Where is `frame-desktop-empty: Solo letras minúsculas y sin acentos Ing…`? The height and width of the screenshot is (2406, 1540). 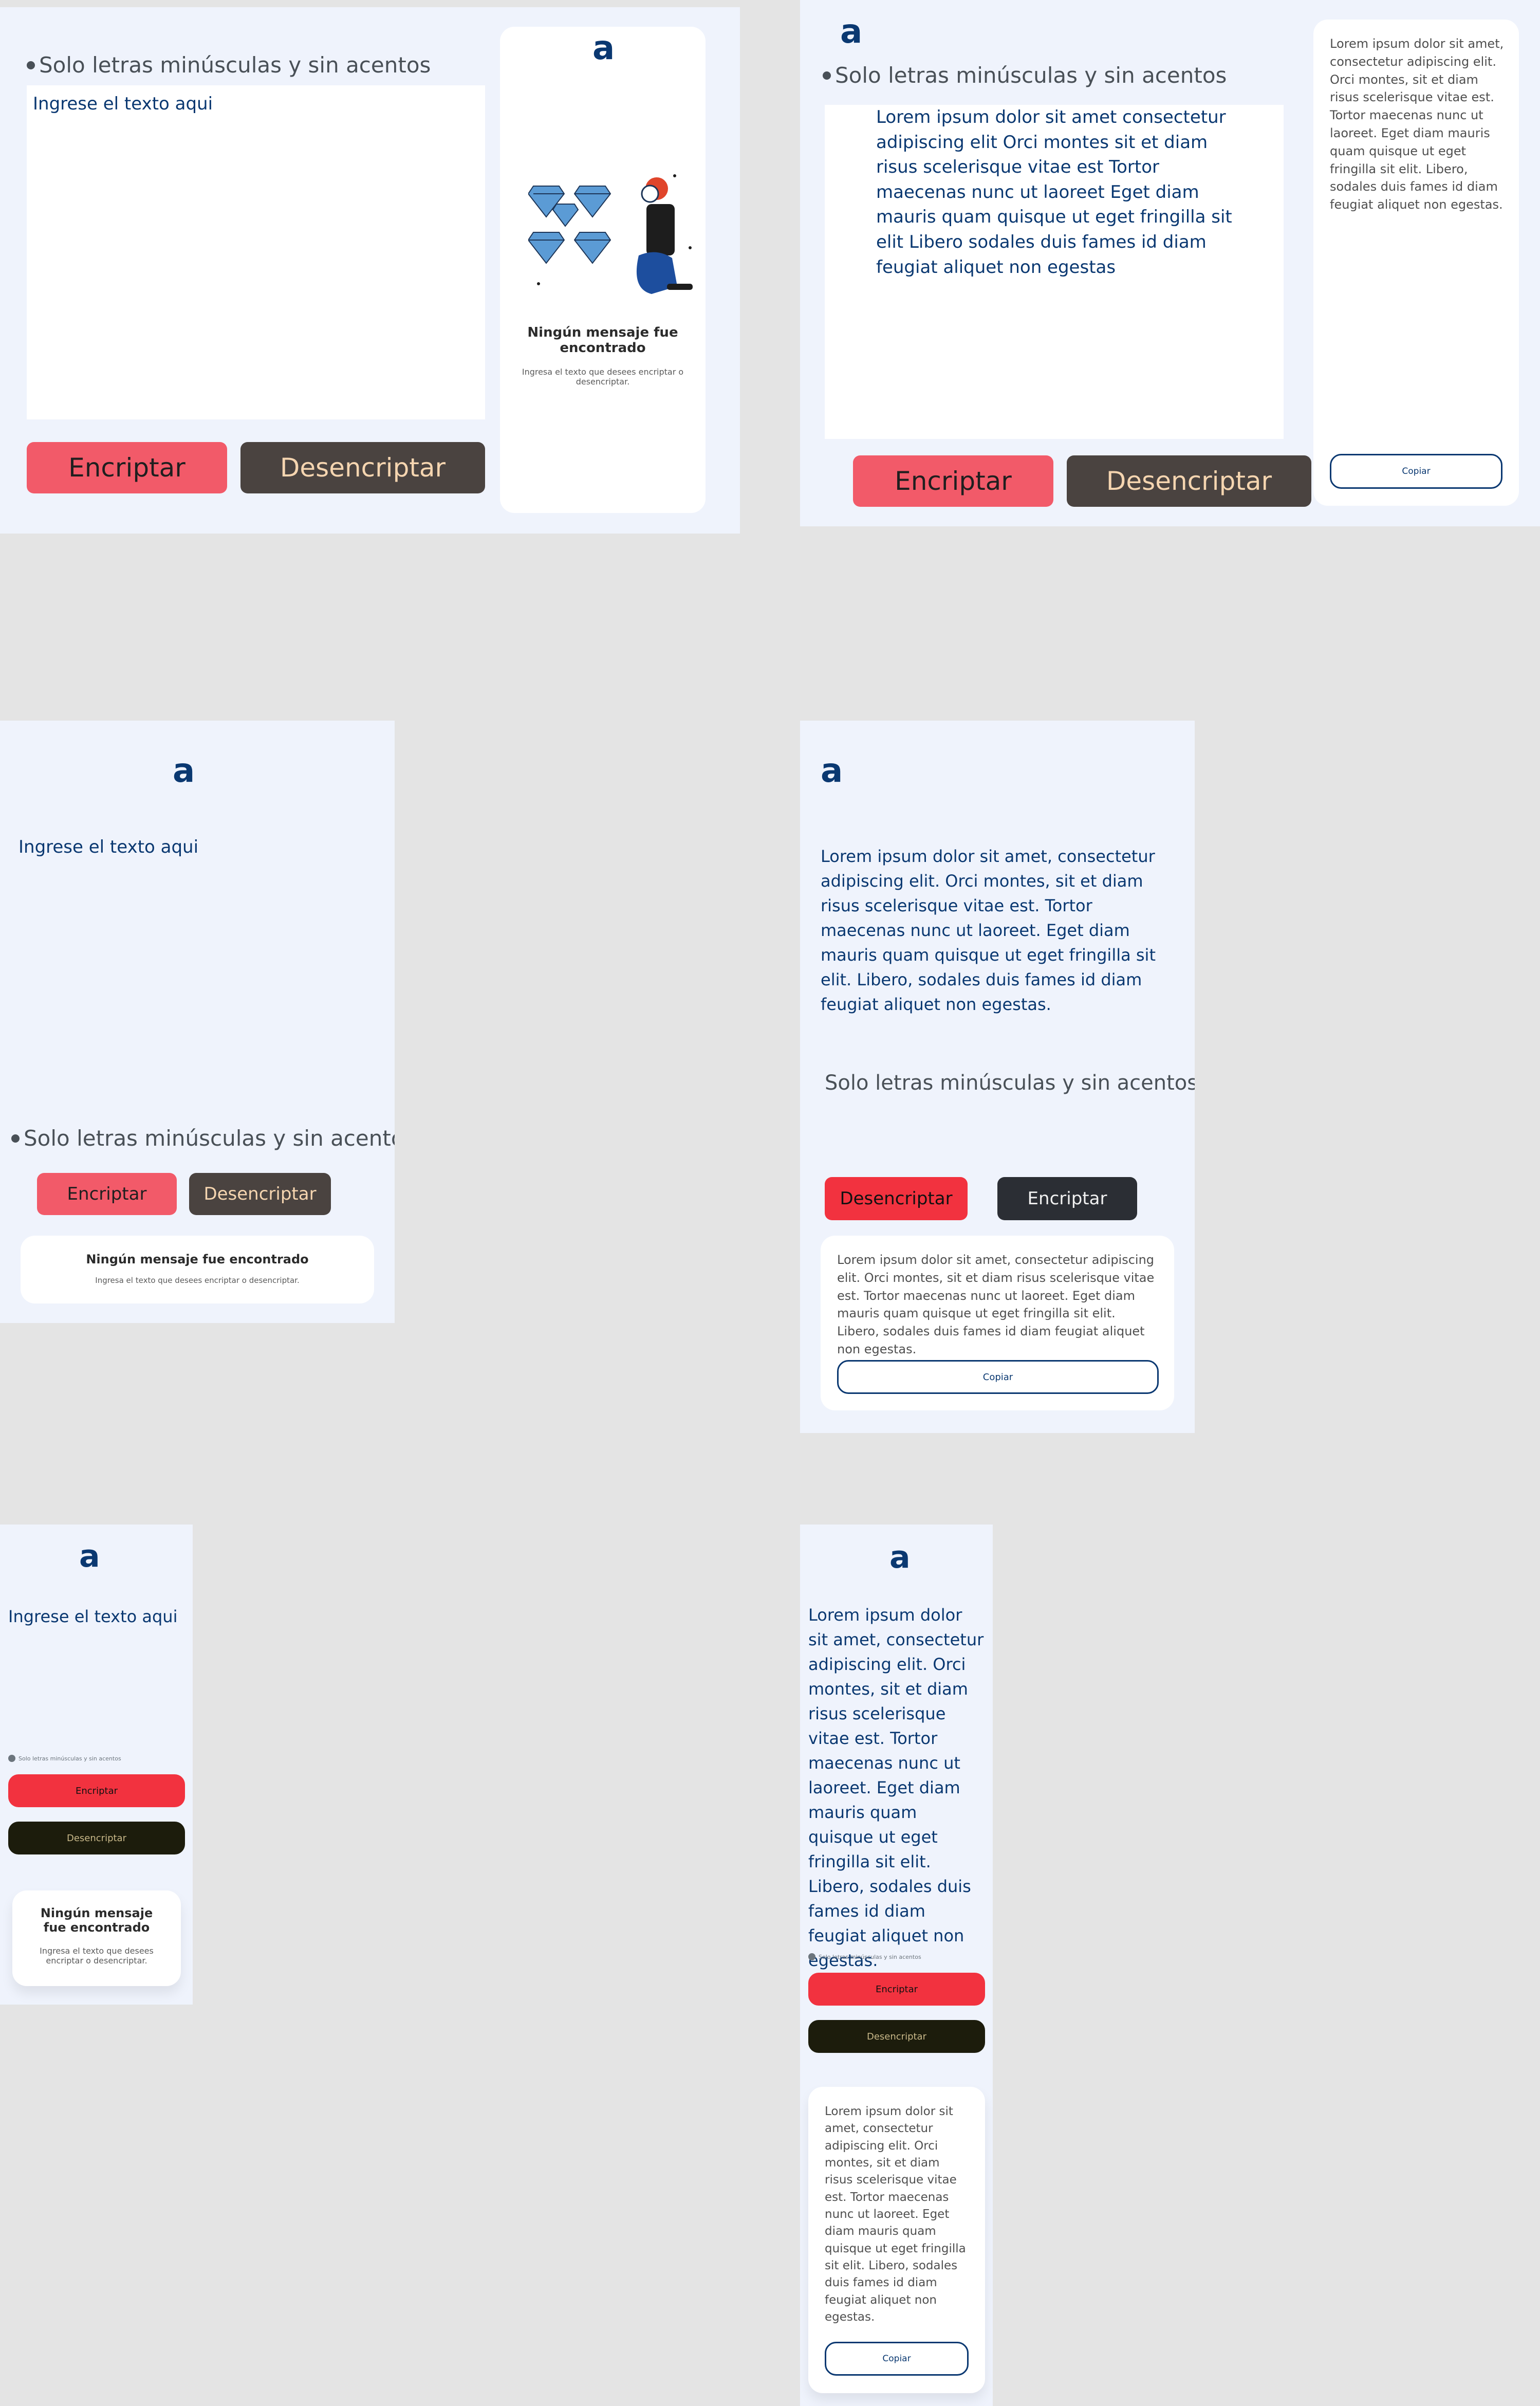 frame-desktop-empty: Solo letras minúsculas y sin acentos Ing… is located at coordinates (370, 270).